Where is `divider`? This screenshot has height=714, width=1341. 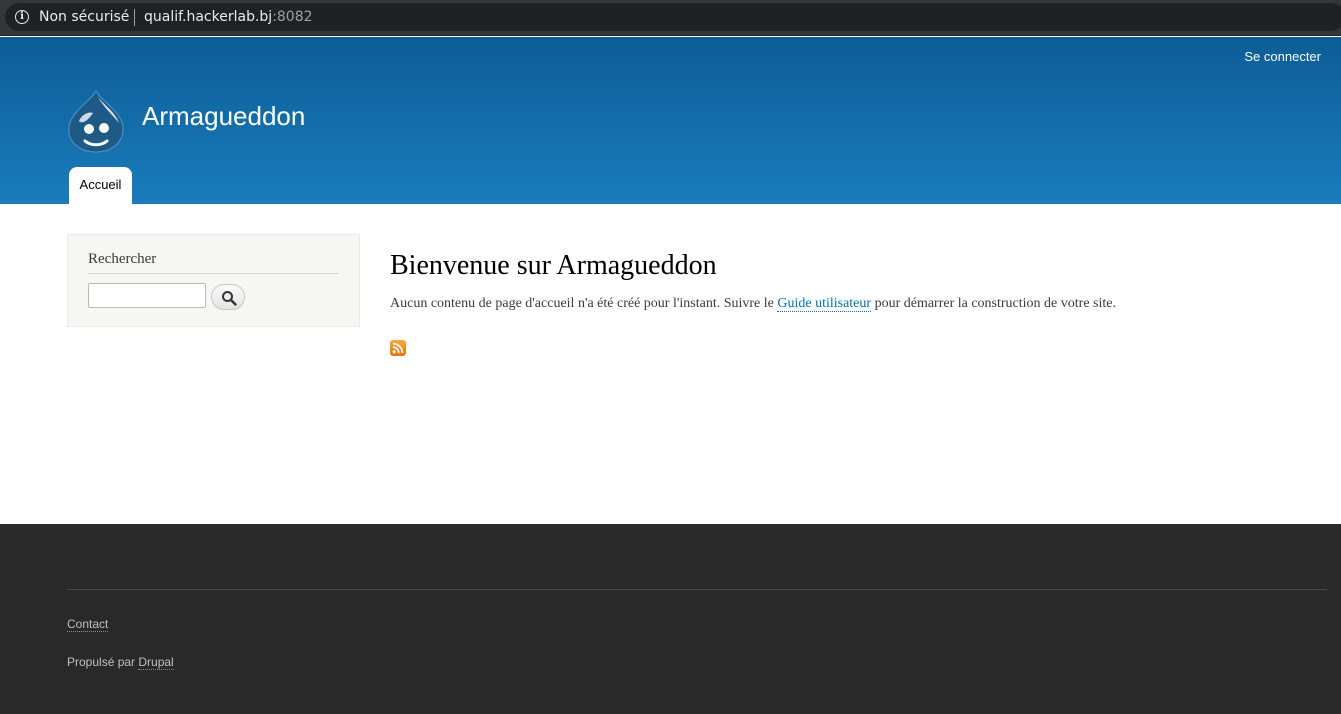 divider is located at coordinates (213, 273).